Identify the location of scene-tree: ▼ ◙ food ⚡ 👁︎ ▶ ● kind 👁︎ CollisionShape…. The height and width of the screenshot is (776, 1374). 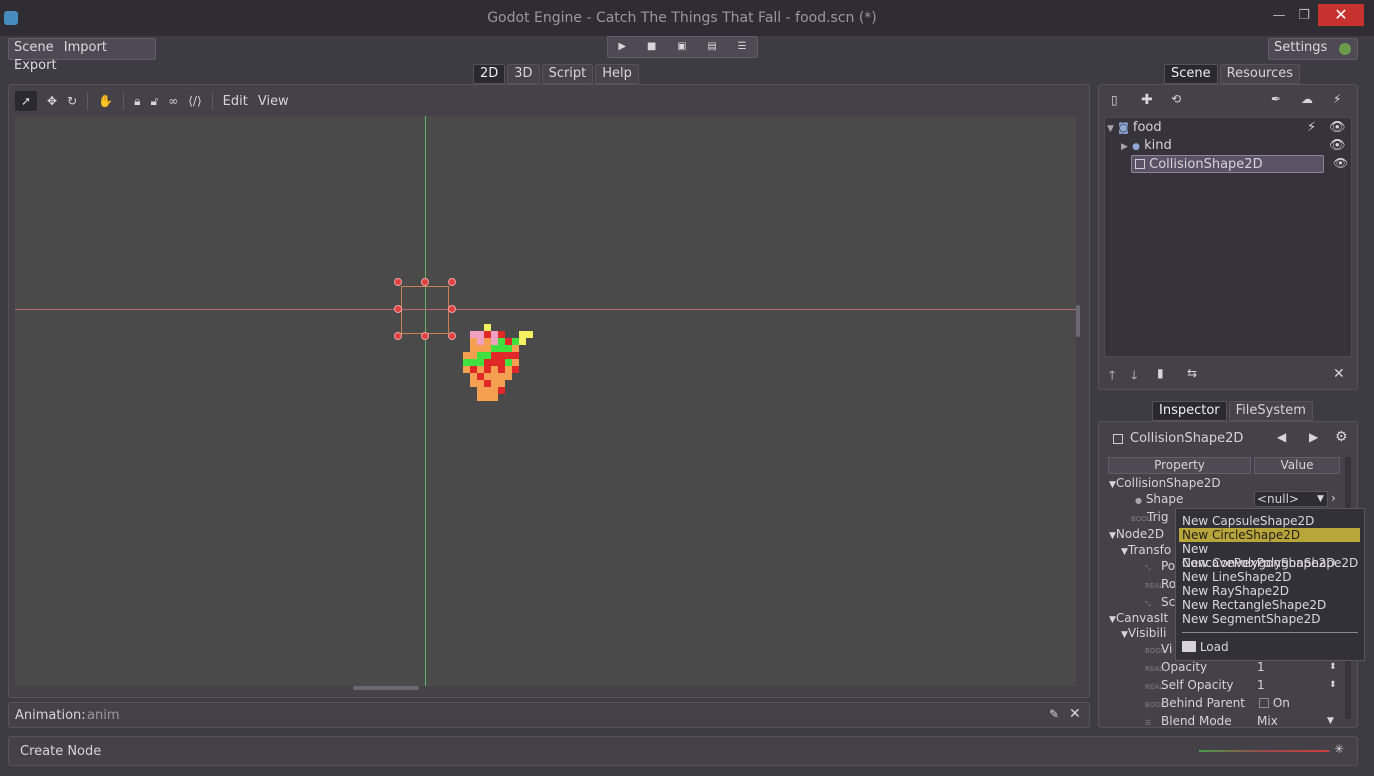
(1228, 237).